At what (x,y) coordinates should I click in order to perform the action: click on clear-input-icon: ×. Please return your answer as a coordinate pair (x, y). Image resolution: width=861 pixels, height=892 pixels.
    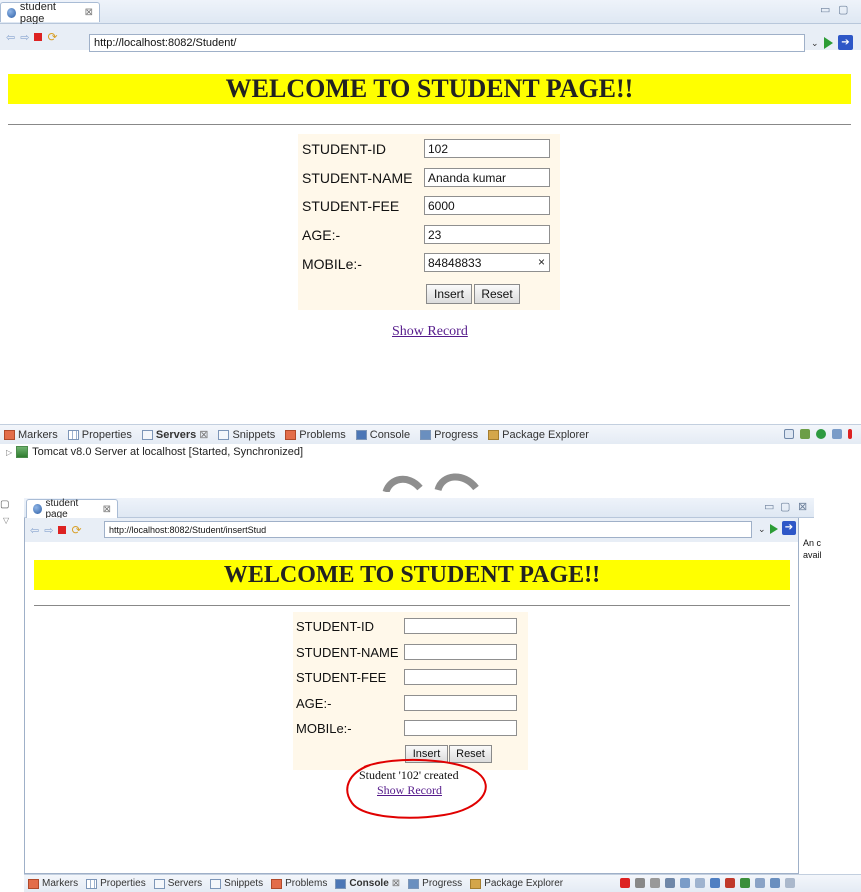
    Looking at the image, I should click on (541, 262).